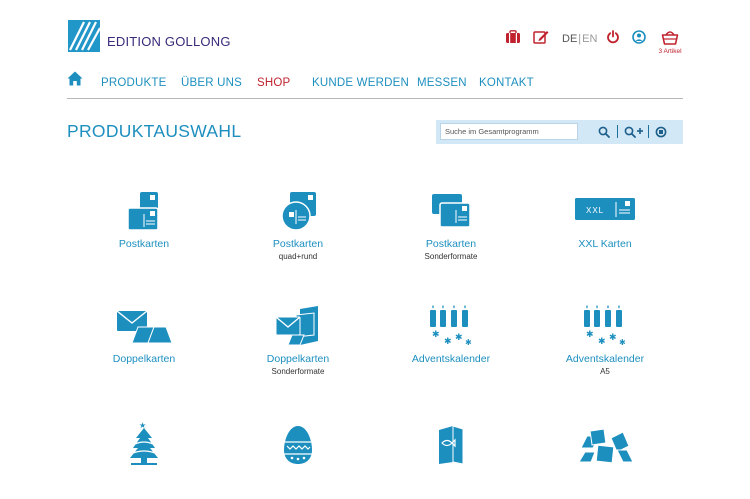  I want to click on product-doppelkarten: Doppelkarten, so click(144, 335).